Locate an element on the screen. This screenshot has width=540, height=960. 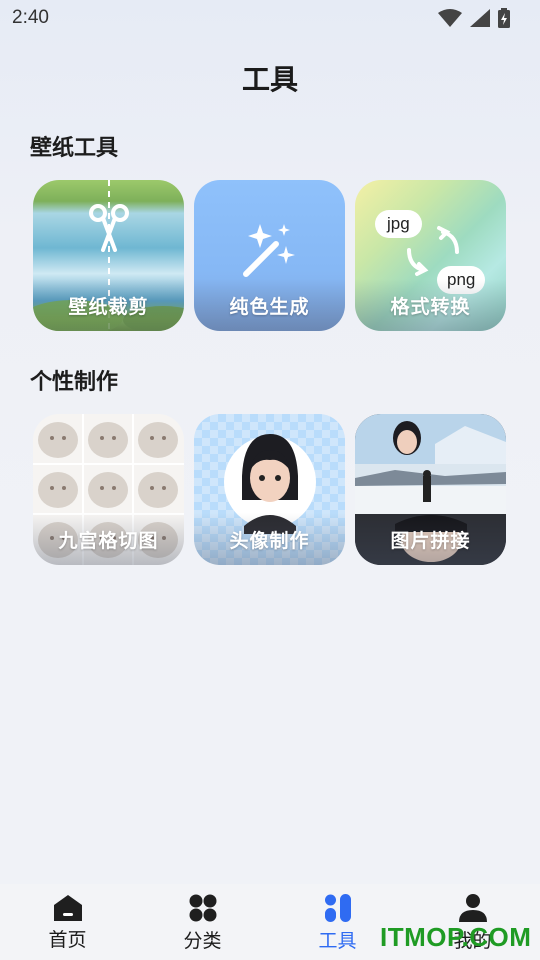
format-convert-card: jpg png 格式转换 is located at coordinates (430, 255).